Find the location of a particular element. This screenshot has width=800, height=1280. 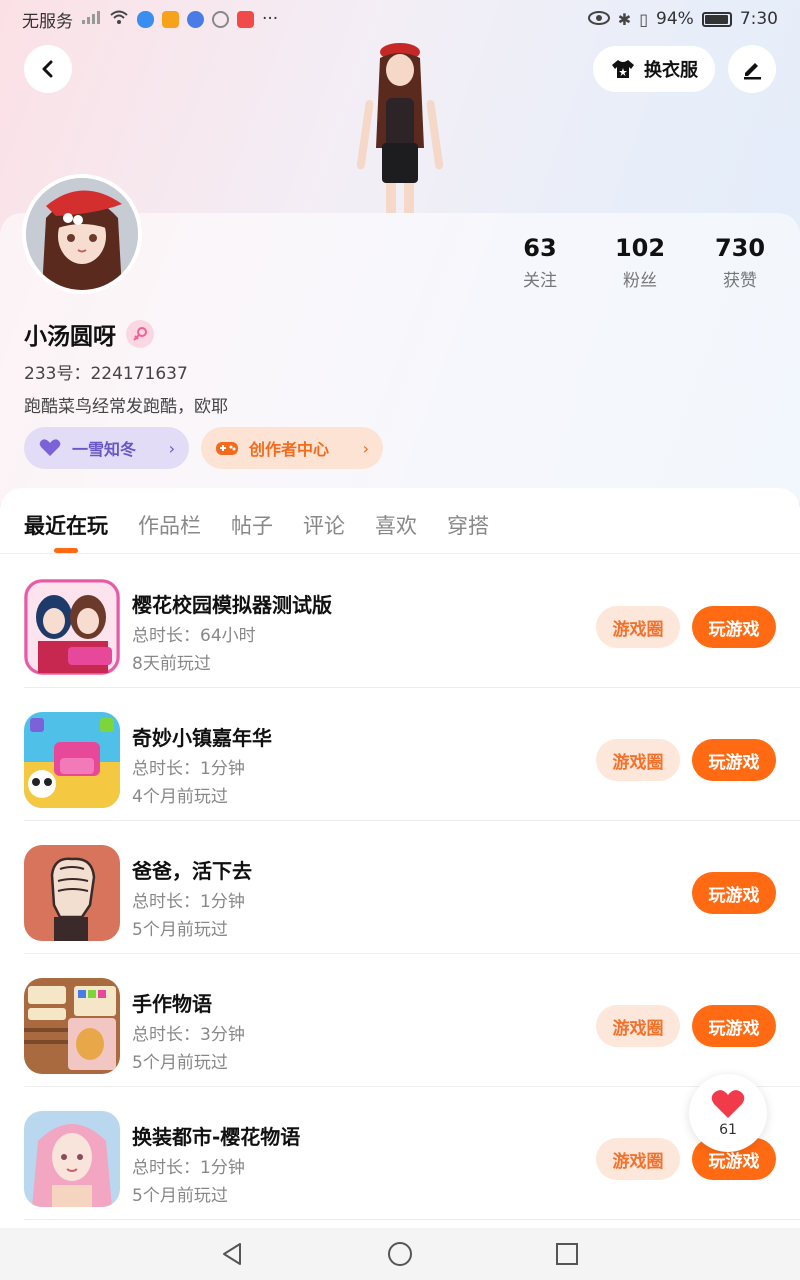

clock-time: 7:30 is located at coordinates (758, 19).